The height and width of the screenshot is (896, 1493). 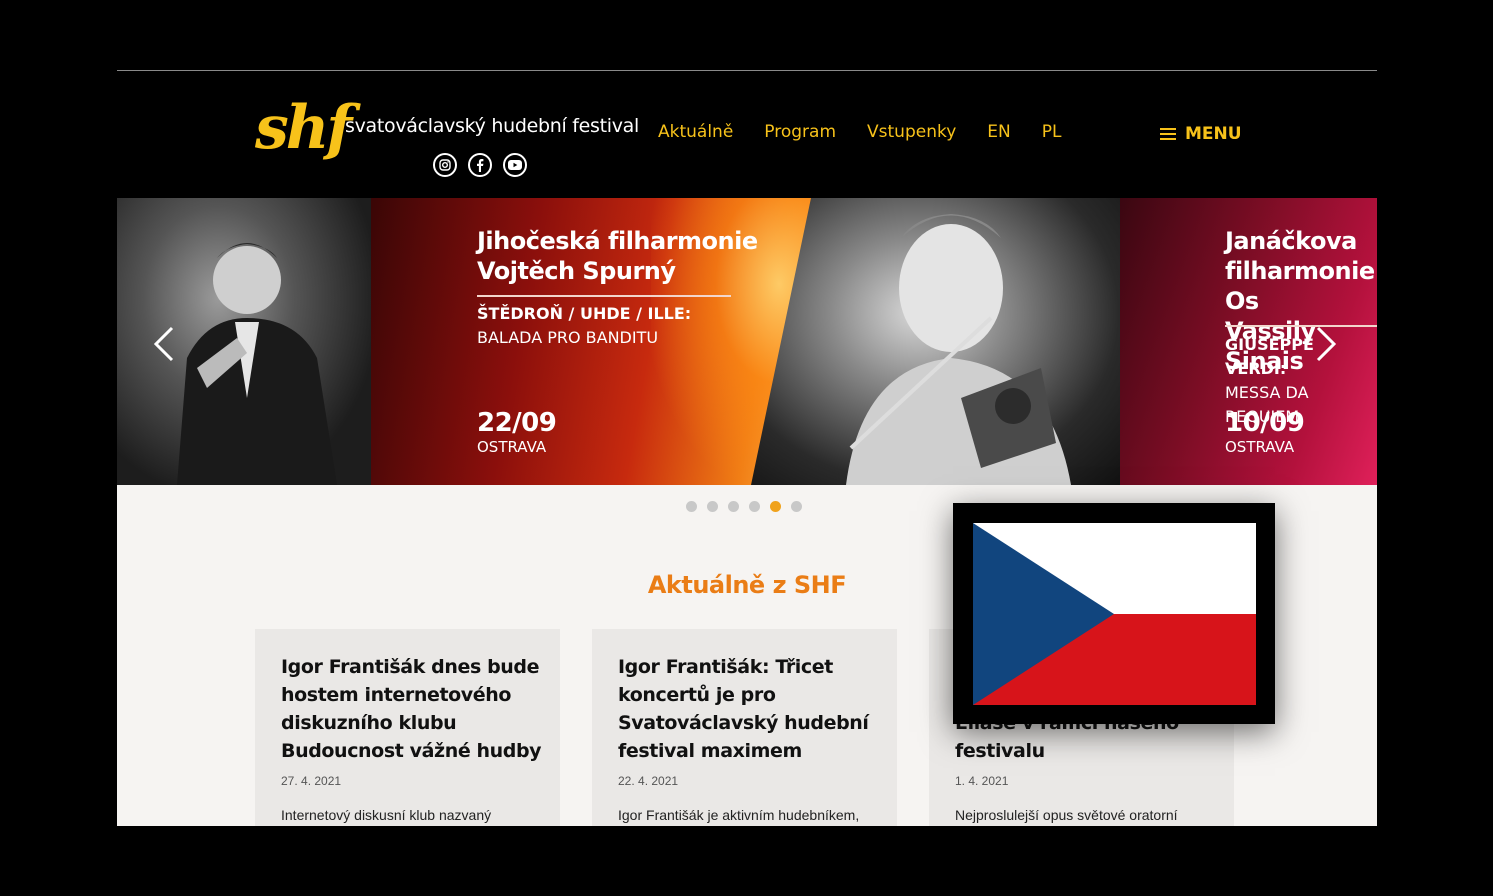 I want to click on news-card-date: 27. 4. 2021, so click(x=311, y=781).